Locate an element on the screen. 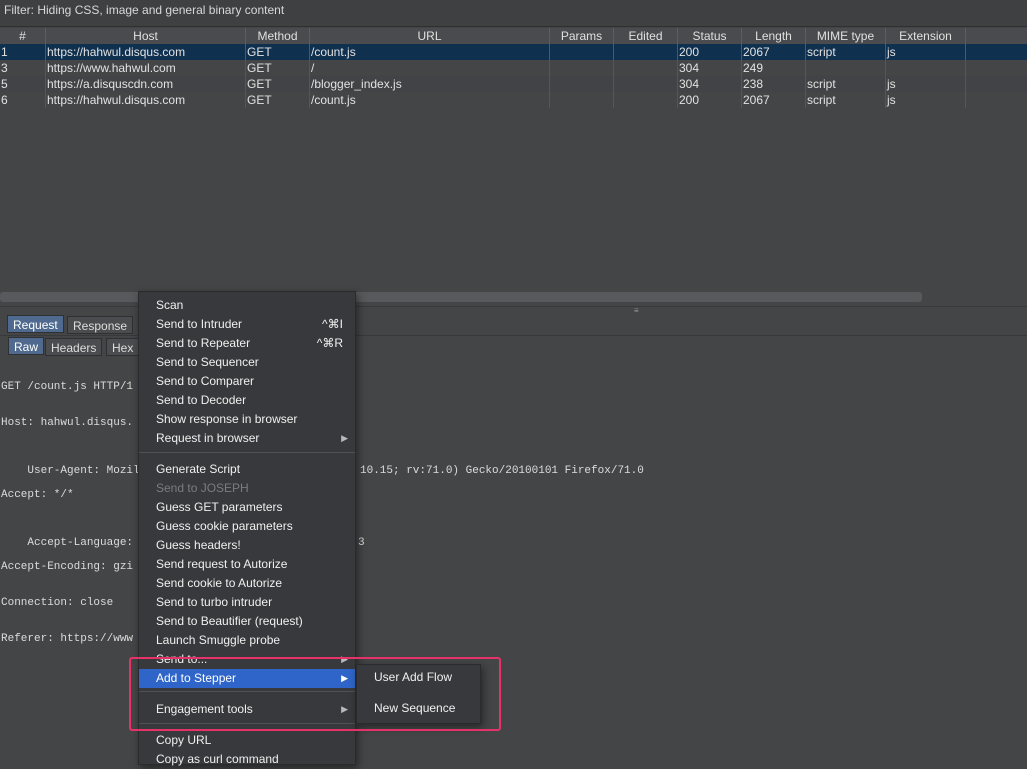 Image resolution: width=1027 pixels, height=769 pixels. col-header-extension: Extension is located at coordinates (926, 36).